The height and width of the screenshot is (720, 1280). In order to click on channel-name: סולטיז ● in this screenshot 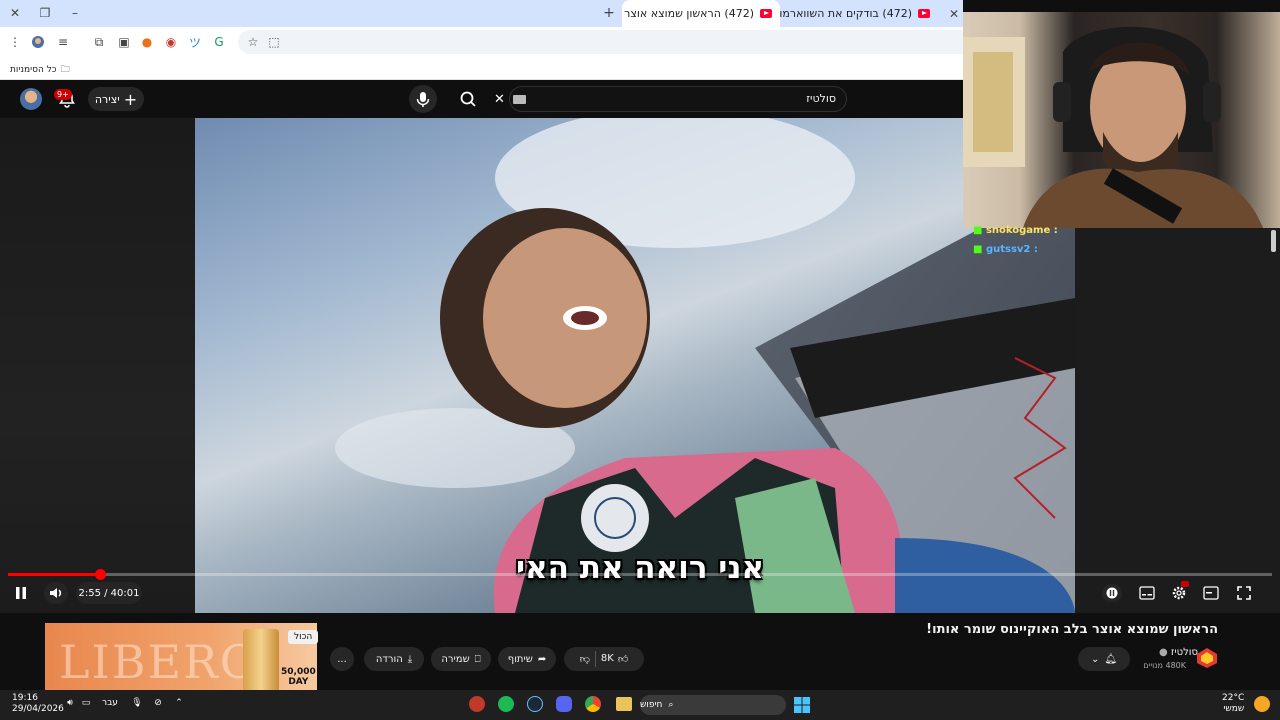, I will do `click(1178, 652)`.